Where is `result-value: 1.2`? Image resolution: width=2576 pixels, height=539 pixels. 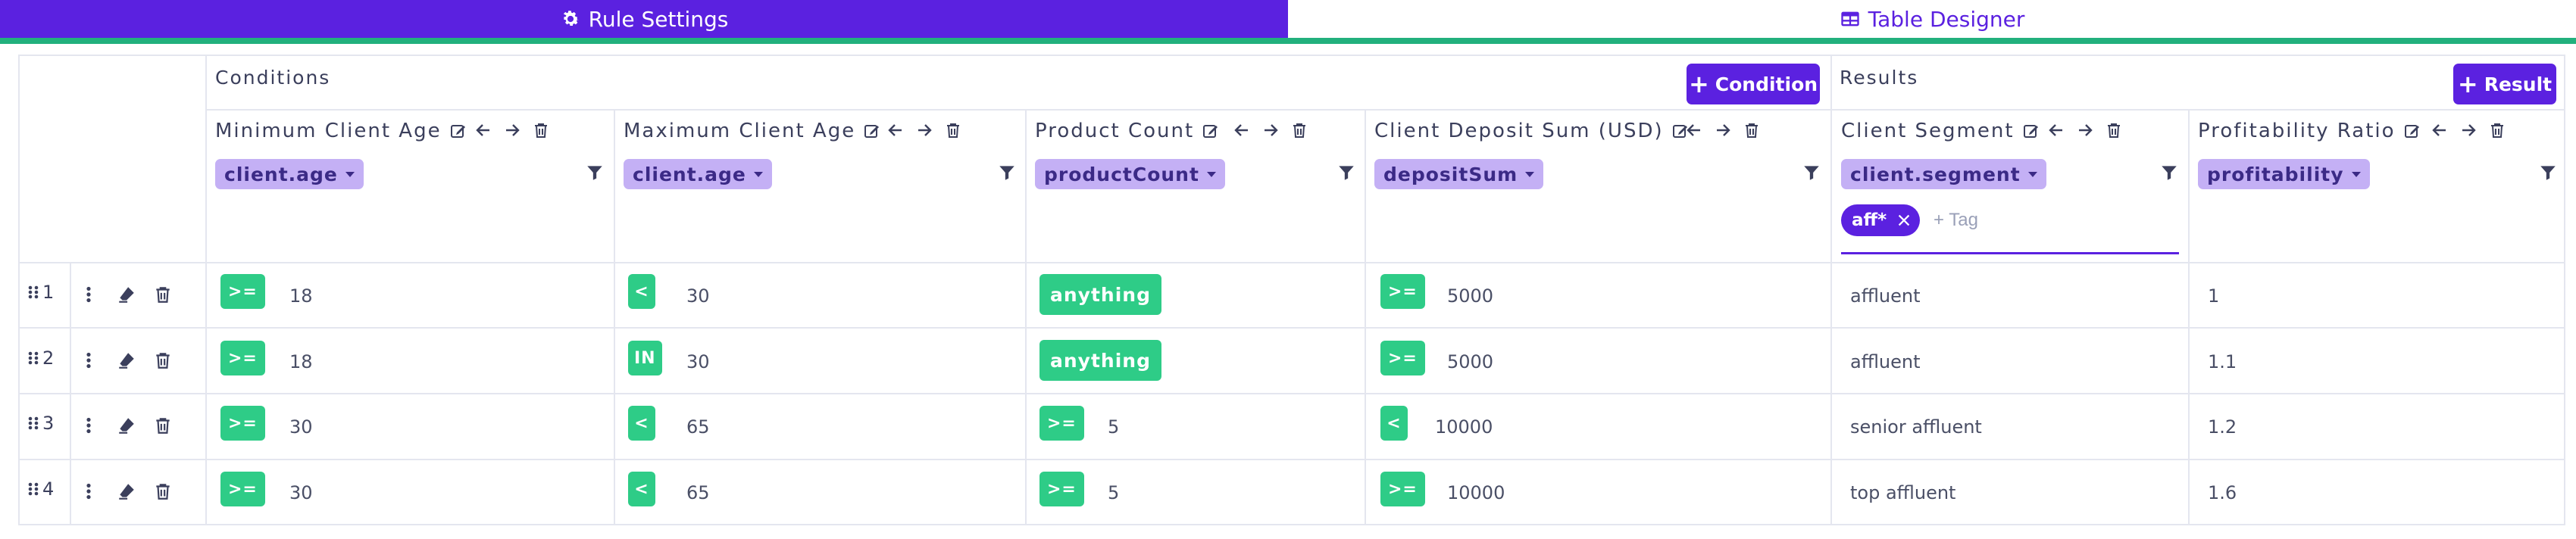
result-value: 1.2 is located at coordinates (2222, 427).